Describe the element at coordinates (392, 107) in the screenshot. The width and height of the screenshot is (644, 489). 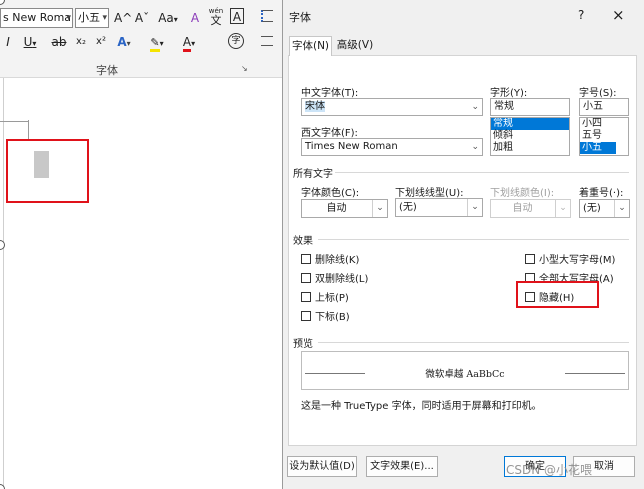
I see `chinese-font-combobox: 宋体 ⌄` at that location.